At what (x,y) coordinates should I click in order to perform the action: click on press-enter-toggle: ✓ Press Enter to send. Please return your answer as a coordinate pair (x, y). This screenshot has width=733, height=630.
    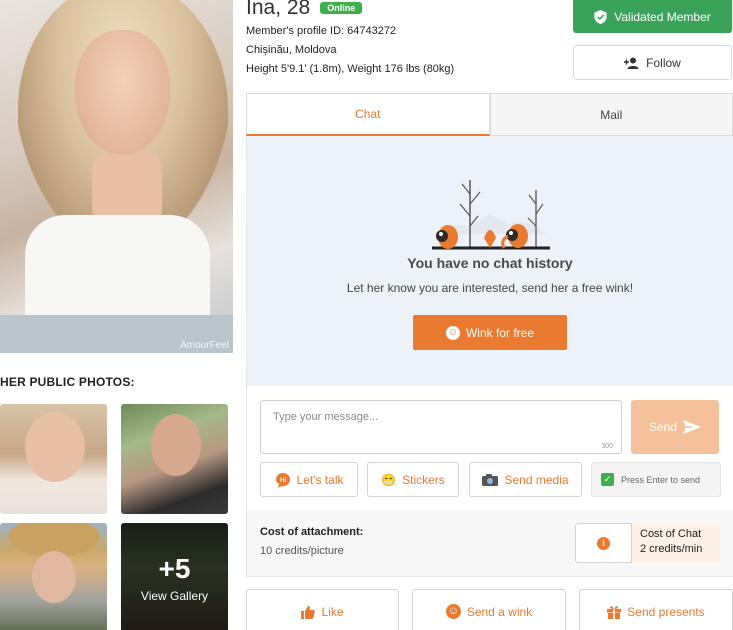
    Looking at the image, I should click on (656, 479).